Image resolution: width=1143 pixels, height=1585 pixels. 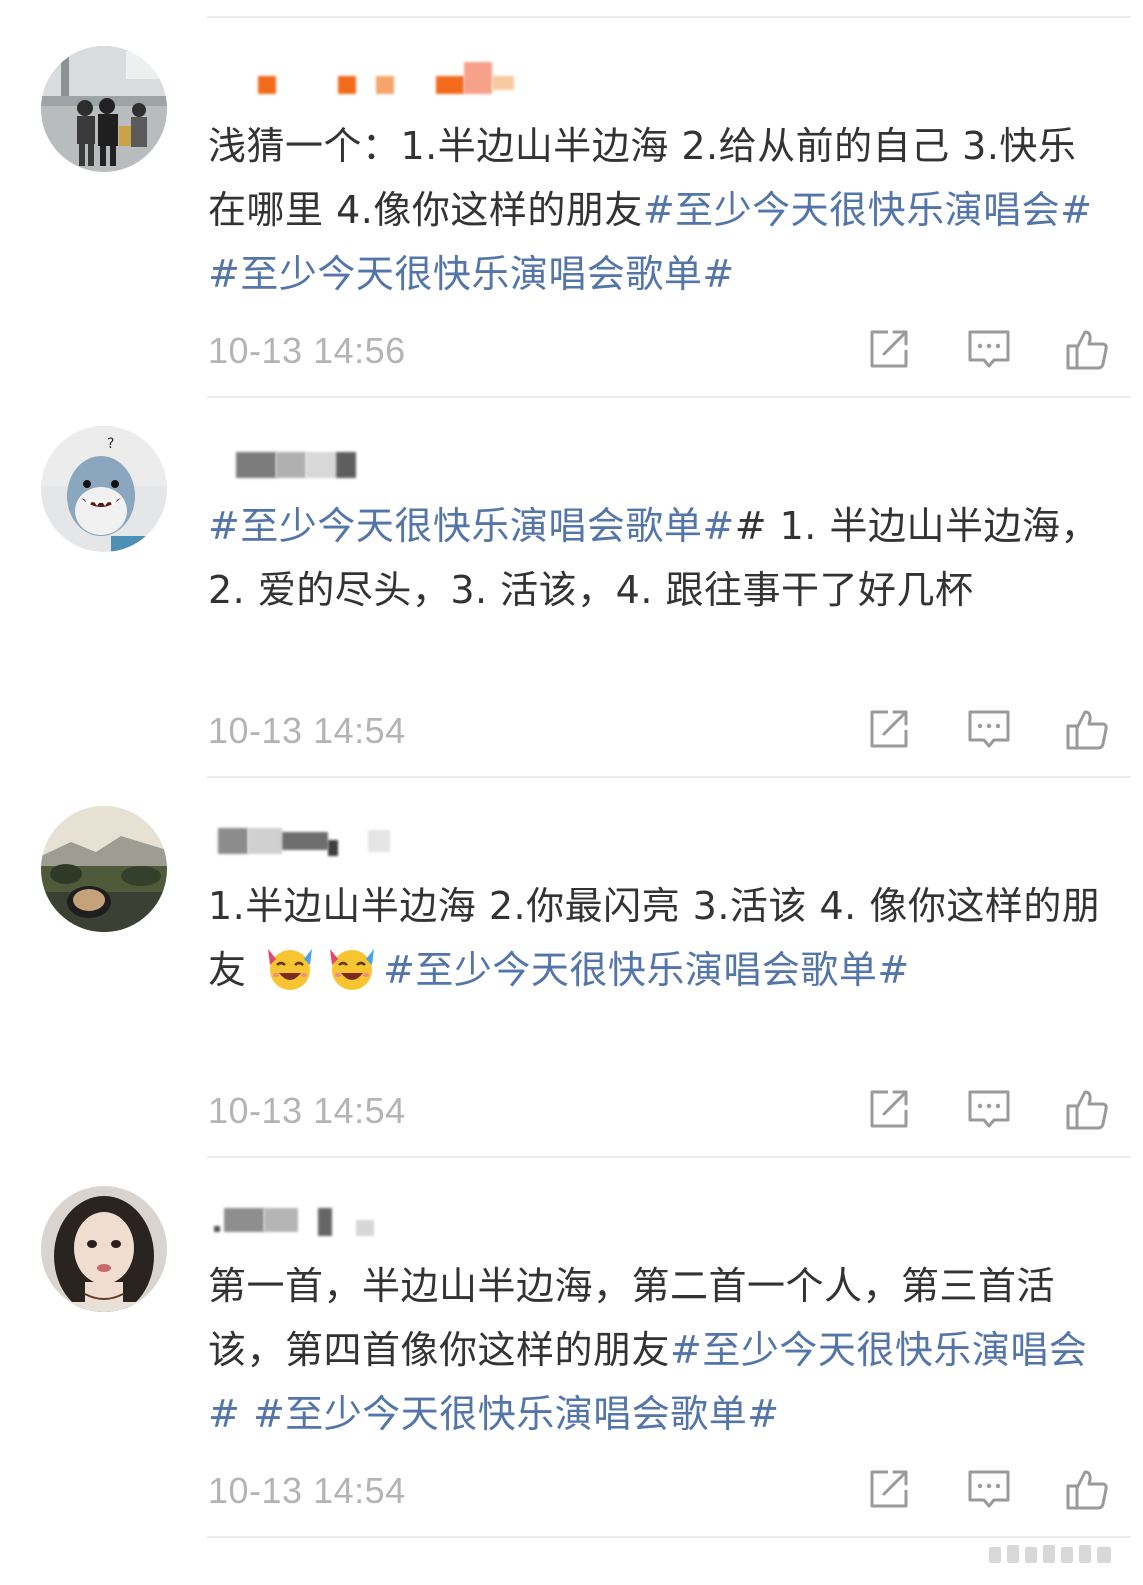 What do you see at coordinates (246, 1414) in the screenshot?
I see `comment-text-segment` at bounding box center [246, 1414].